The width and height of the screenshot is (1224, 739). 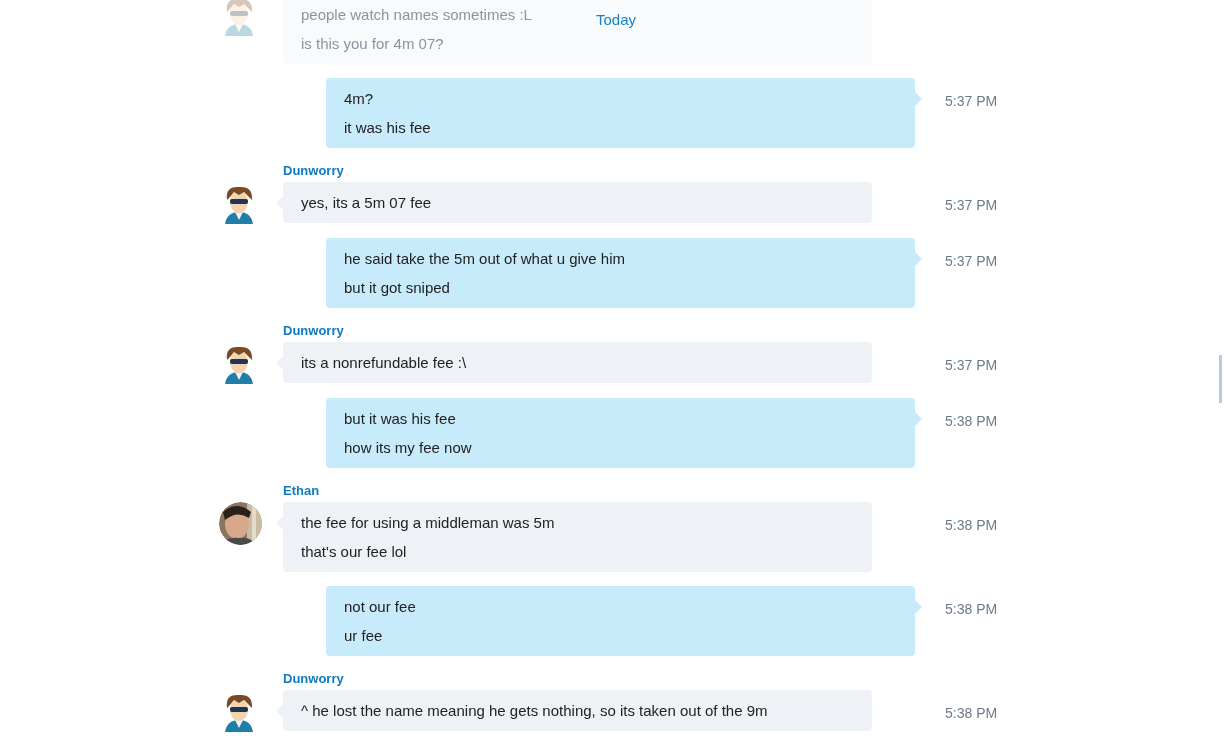 I want to click on scrollbar, so click(x=1220, y=379).